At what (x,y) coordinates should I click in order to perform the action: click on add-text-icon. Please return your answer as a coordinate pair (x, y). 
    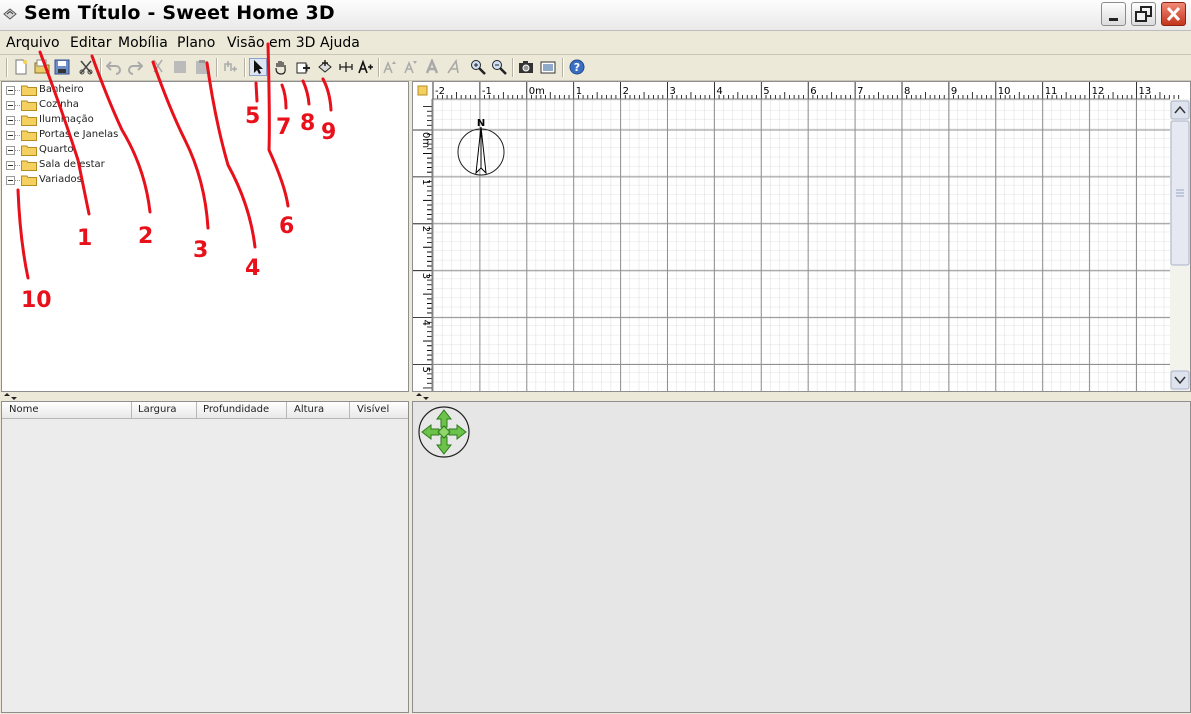
    Looking at the image, I should click on (365, 66).